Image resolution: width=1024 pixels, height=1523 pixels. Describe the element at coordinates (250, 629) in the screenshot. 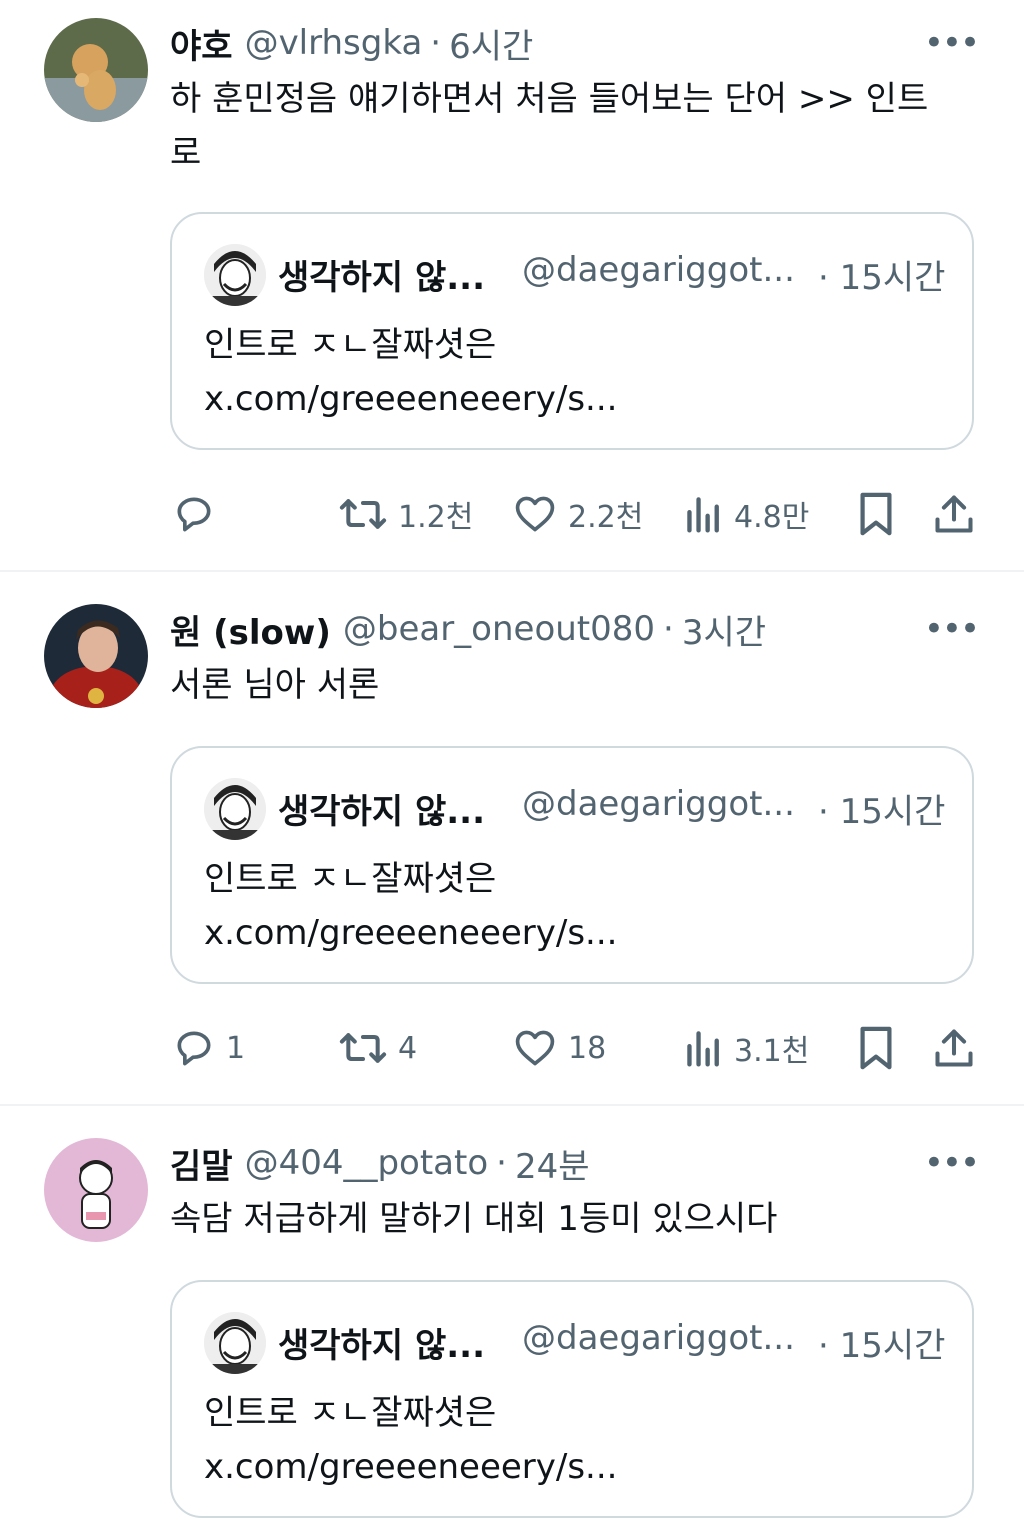

I see `display-name: 원 (slow)` at that location.